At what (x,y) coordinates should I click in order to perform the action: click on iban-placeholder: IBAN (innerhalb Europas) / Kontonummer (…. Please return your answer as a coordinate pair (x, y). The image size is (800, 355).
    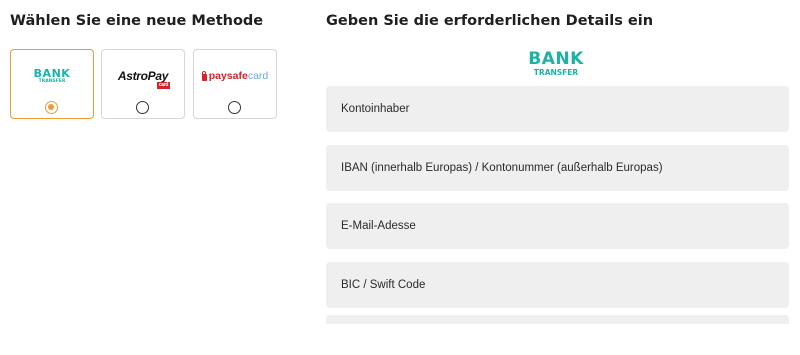
    Looking at the image, I should click on (502, 168).